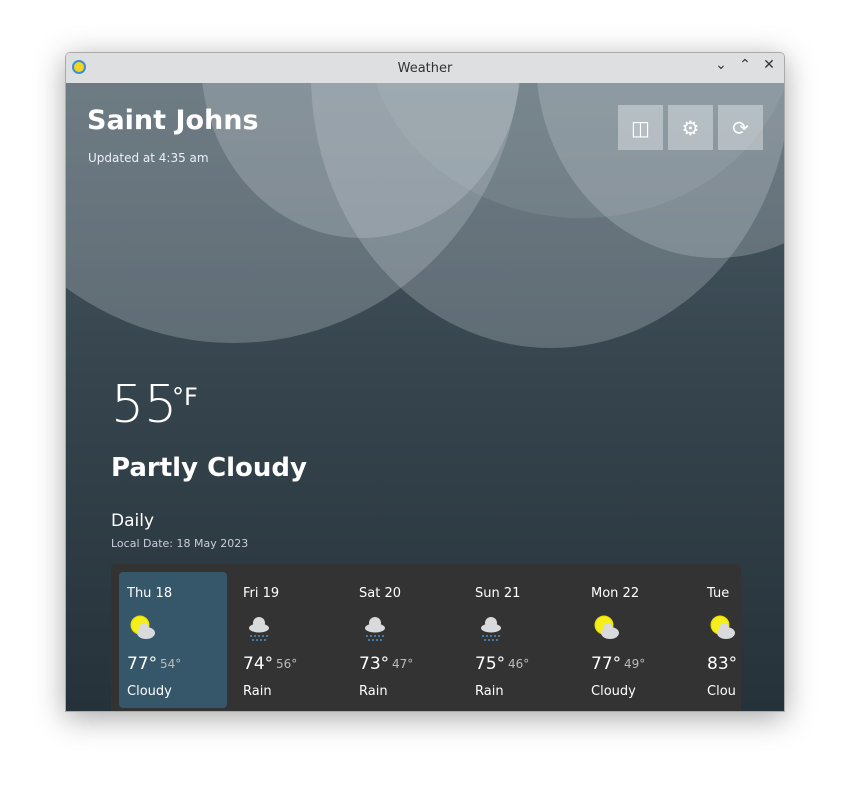 This screenshot has height=789, width=850. What do you see at coordinates (287, 664) in the screenshot?
I see `low-temperature: 56°` at bounding box center [287, 664].